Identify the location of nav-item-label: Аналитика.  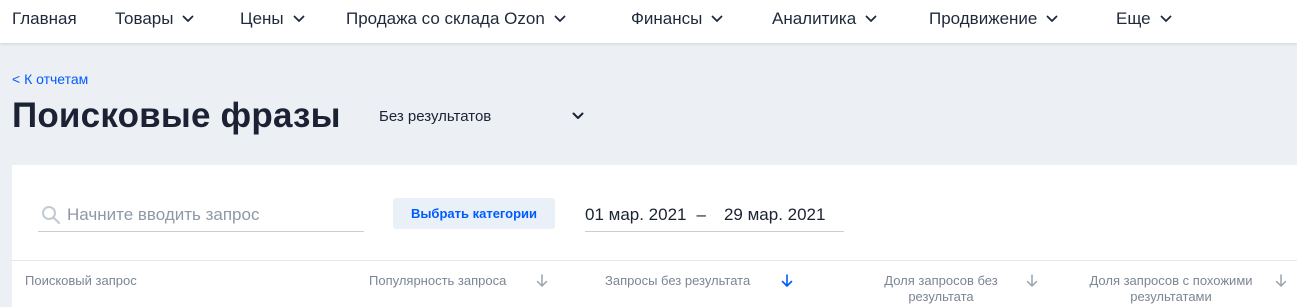
(814, 18).